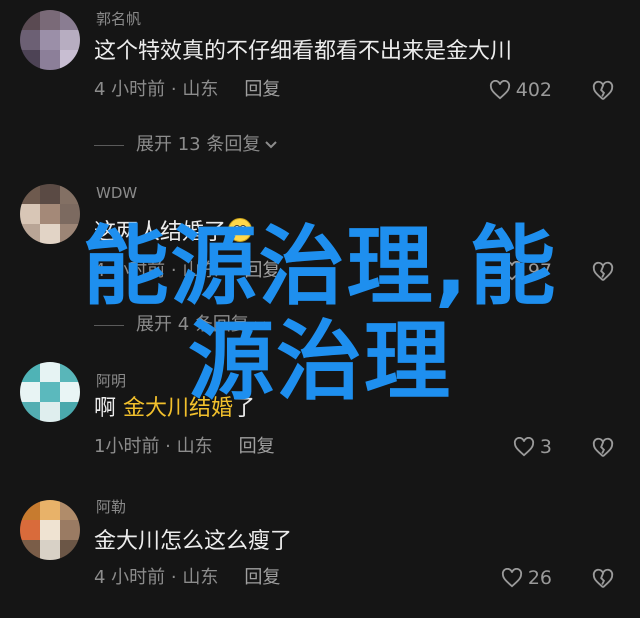  Describe the element at coordinates (533, 89) in the screenshot. I see `like-count: 402` at that location.